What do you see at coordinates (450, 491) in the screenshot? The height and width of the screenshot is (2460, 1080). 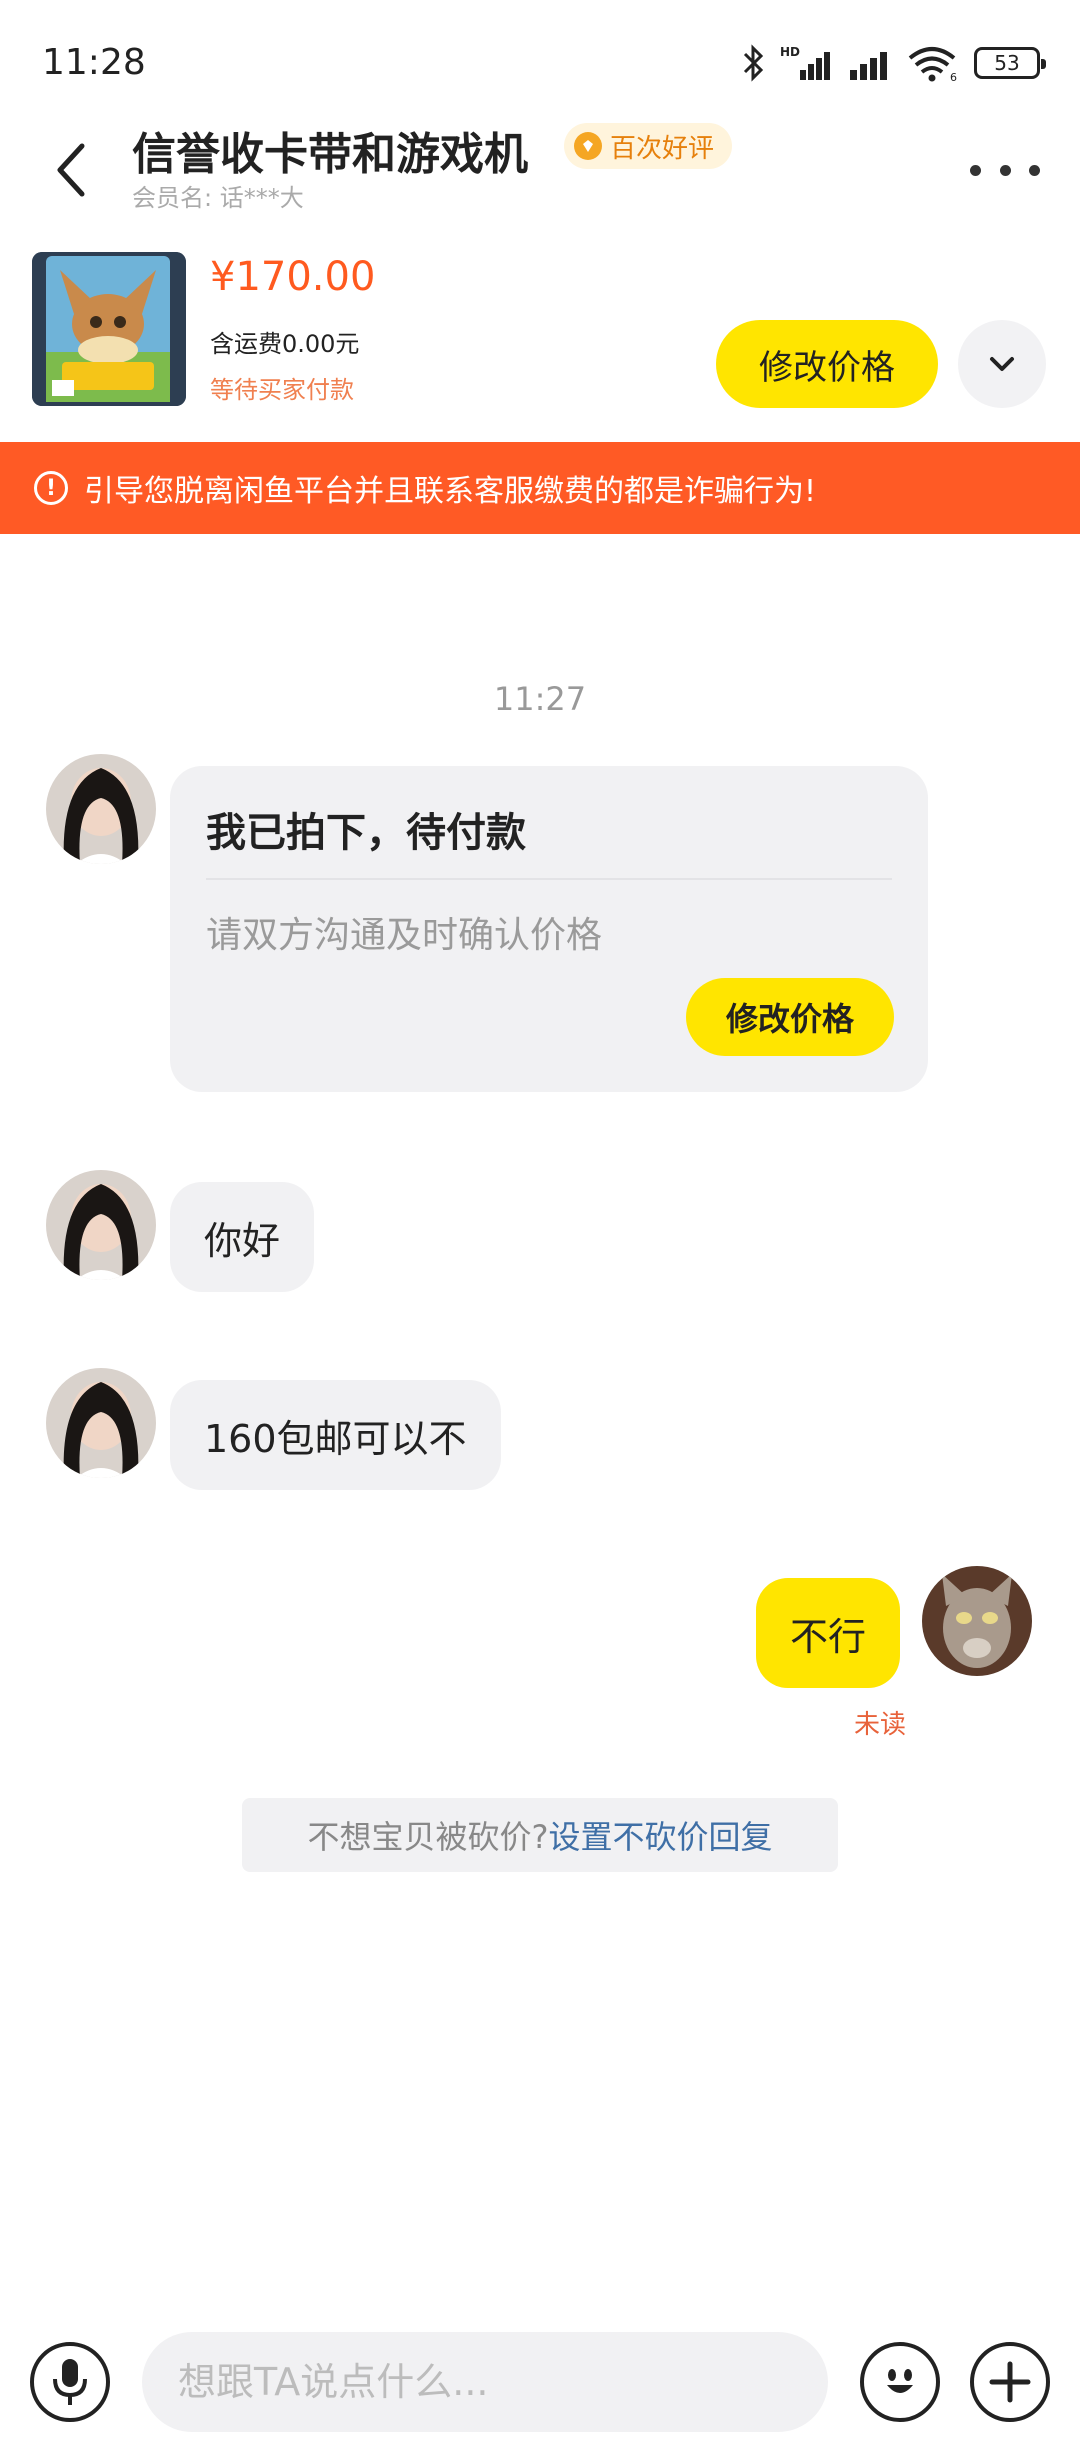 I see `warning-text: 引导您脱离闲鱼平台并且联系客服缴费的都是诈骗行为!` at bounding box center [450, 491].